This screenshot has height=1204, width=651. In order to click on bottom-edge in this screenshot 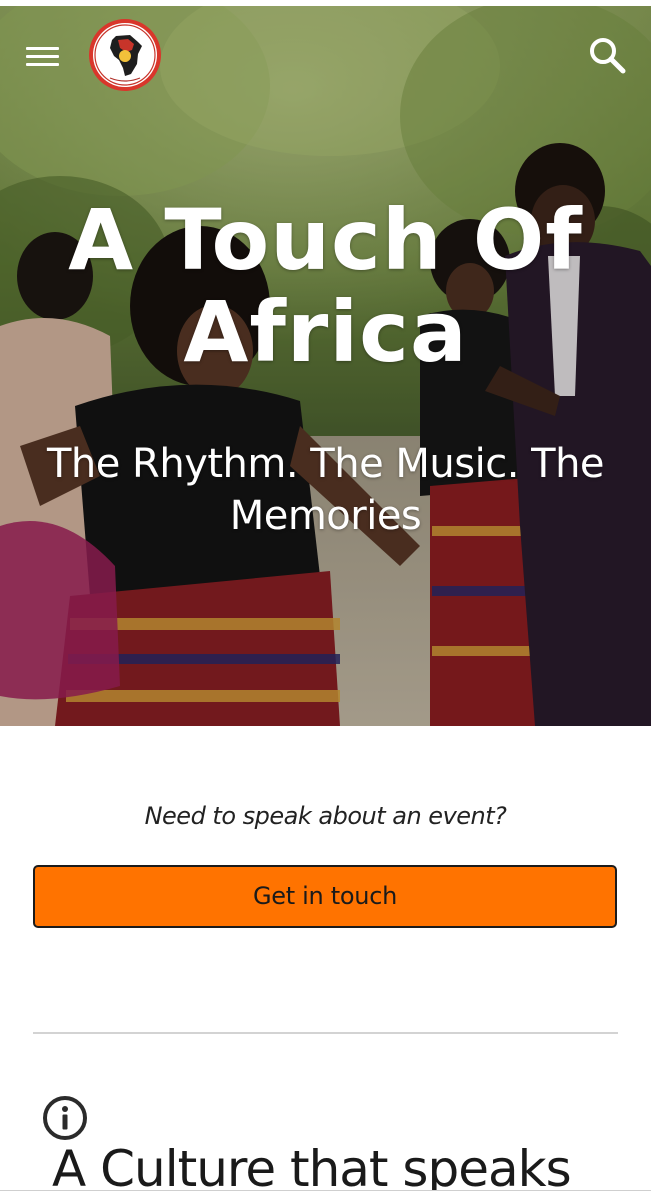, I will do `click(325, 1197)`.